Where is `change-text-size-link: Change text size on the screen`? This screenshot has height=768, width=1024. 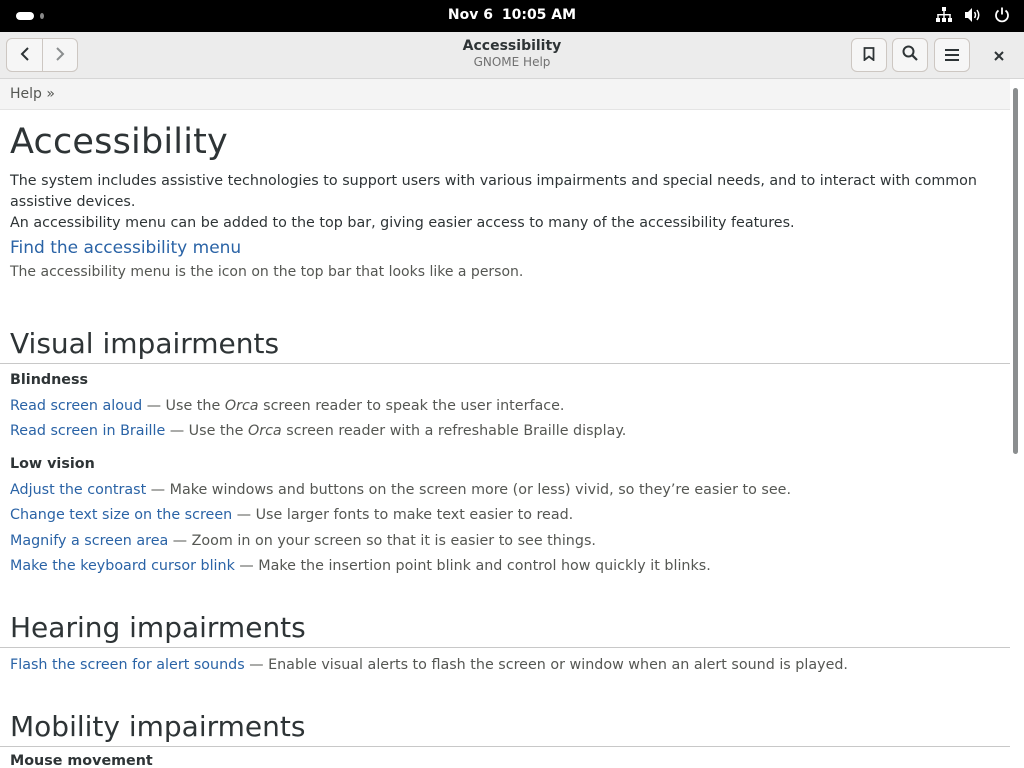 change-text-size-link: Change text size on the screen is located at coordinates (121, 515).